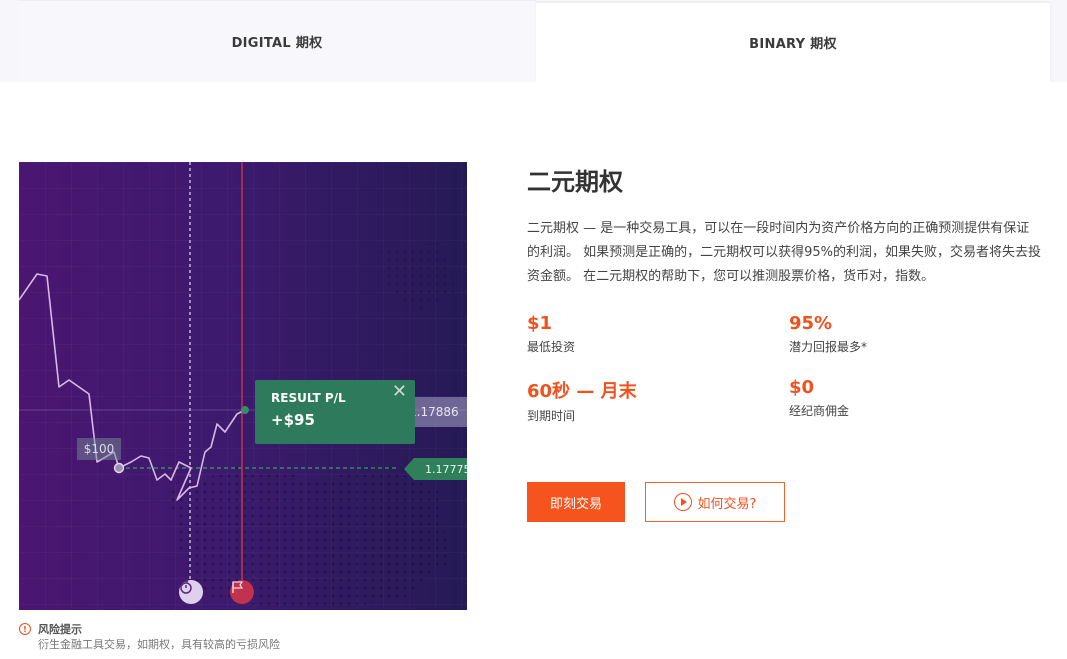 Image resolution: width=1067 pixels, height=659 pixels. I want to click on stat-label: 经纪商佣金, so click(819, 411).